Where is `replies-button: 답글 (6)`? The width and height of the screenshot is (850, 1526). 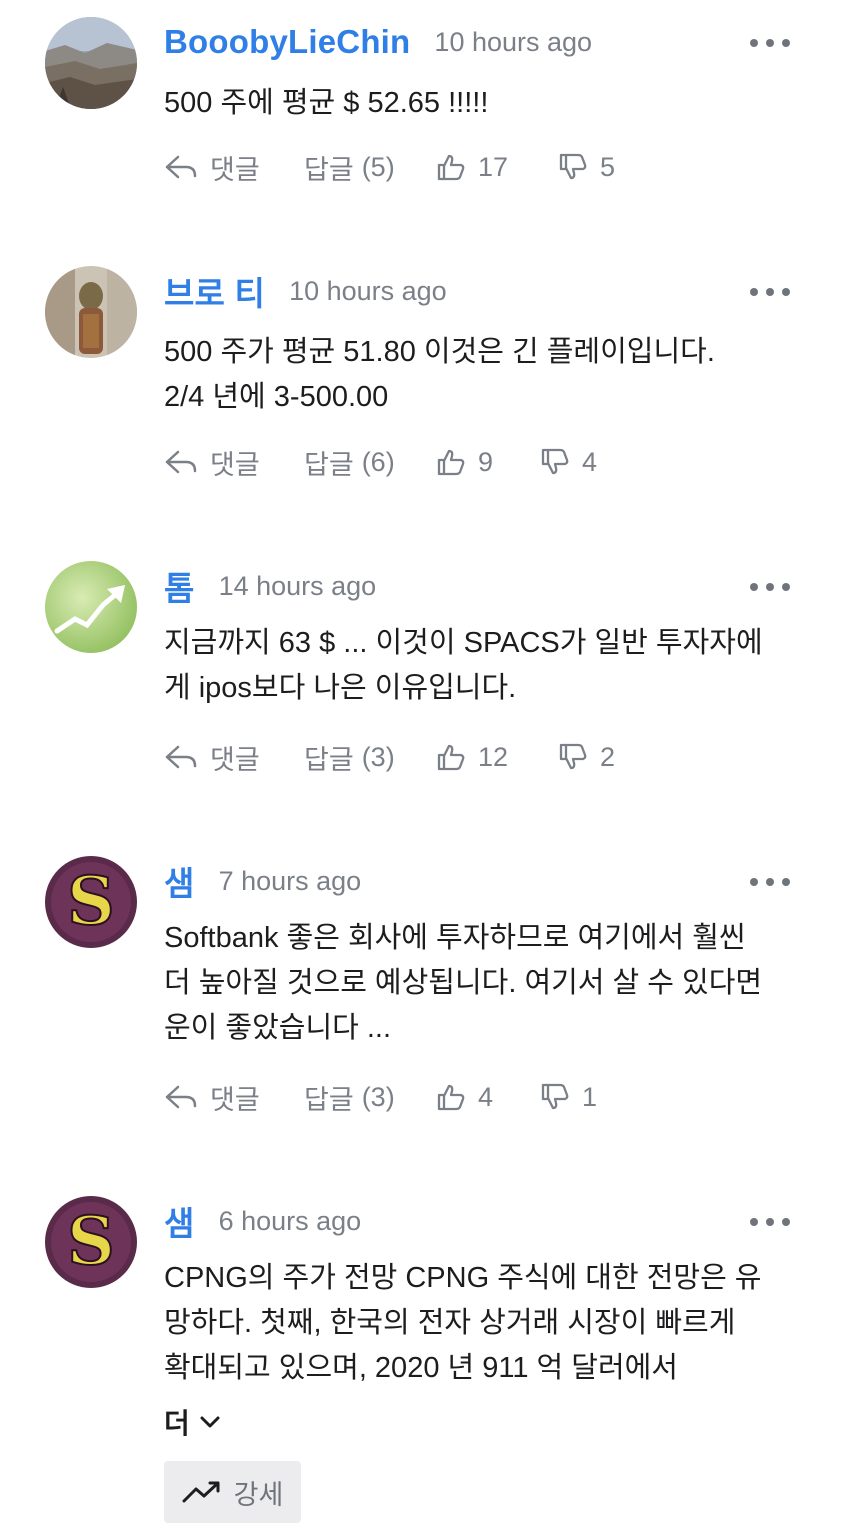 replies-button: 답글 (6) is located at coordinates (349, 462).